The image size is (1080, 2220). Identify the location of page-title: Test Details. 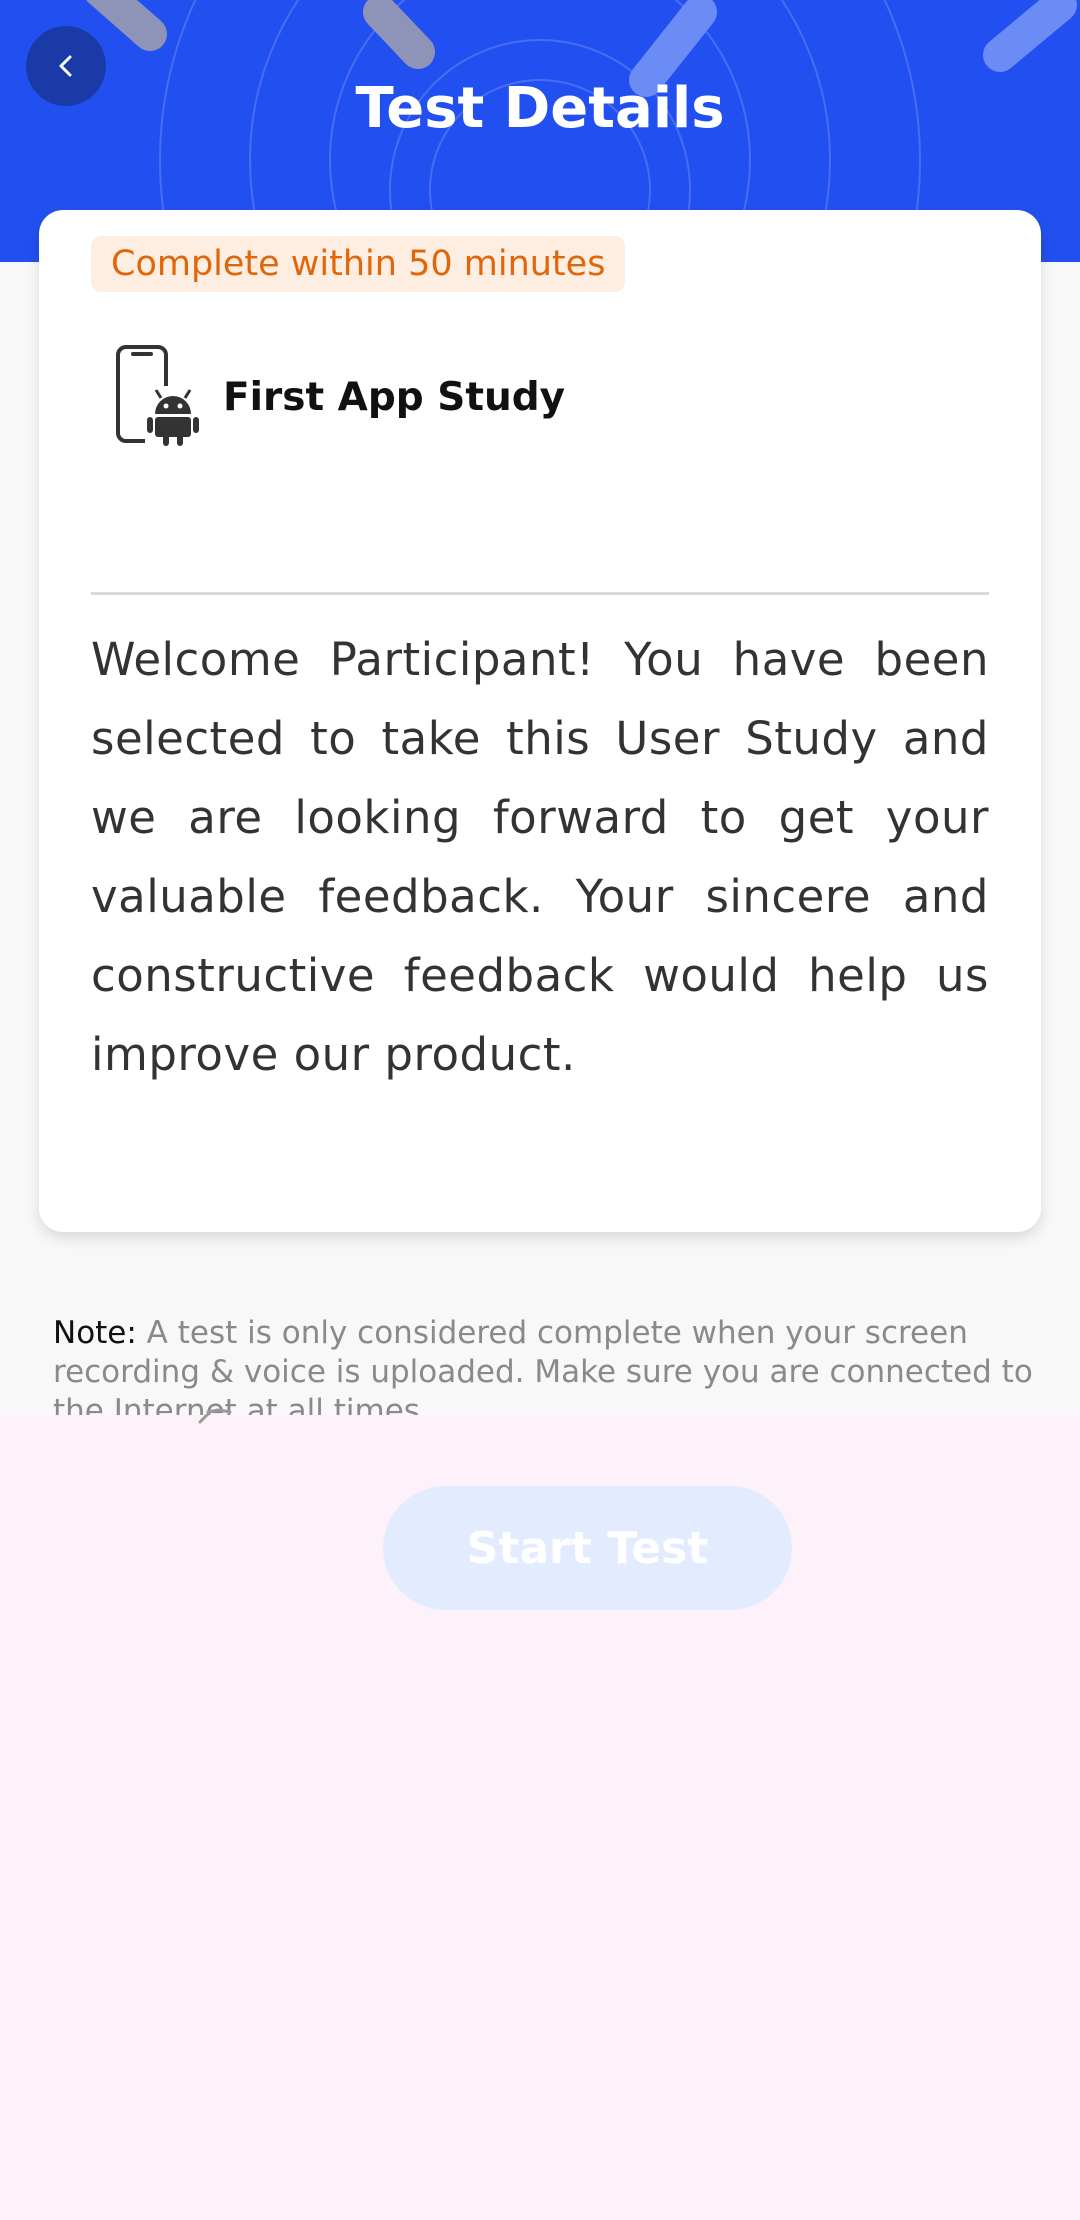
(540, 108).